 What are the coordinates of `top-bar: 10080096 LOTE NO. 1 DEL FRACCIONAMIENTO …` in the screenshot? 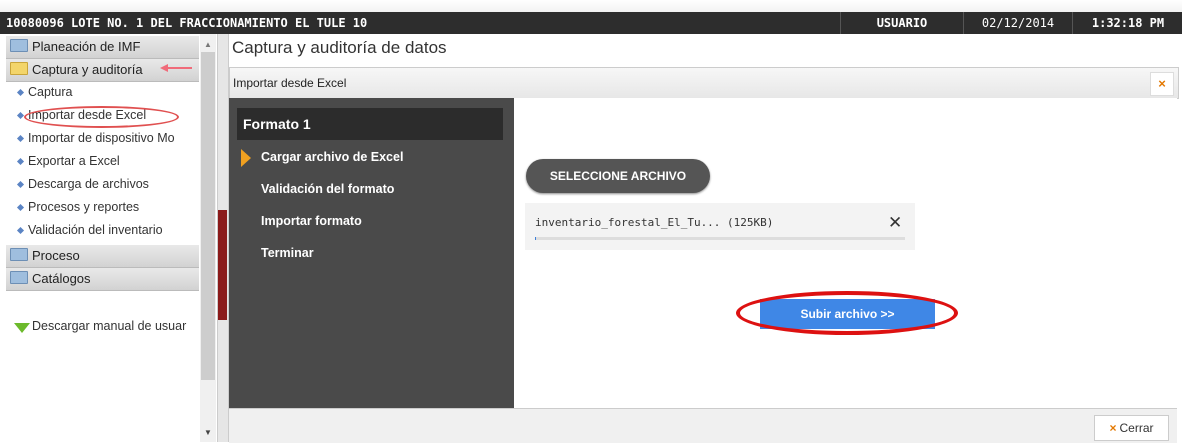 It's located at (591, 23).